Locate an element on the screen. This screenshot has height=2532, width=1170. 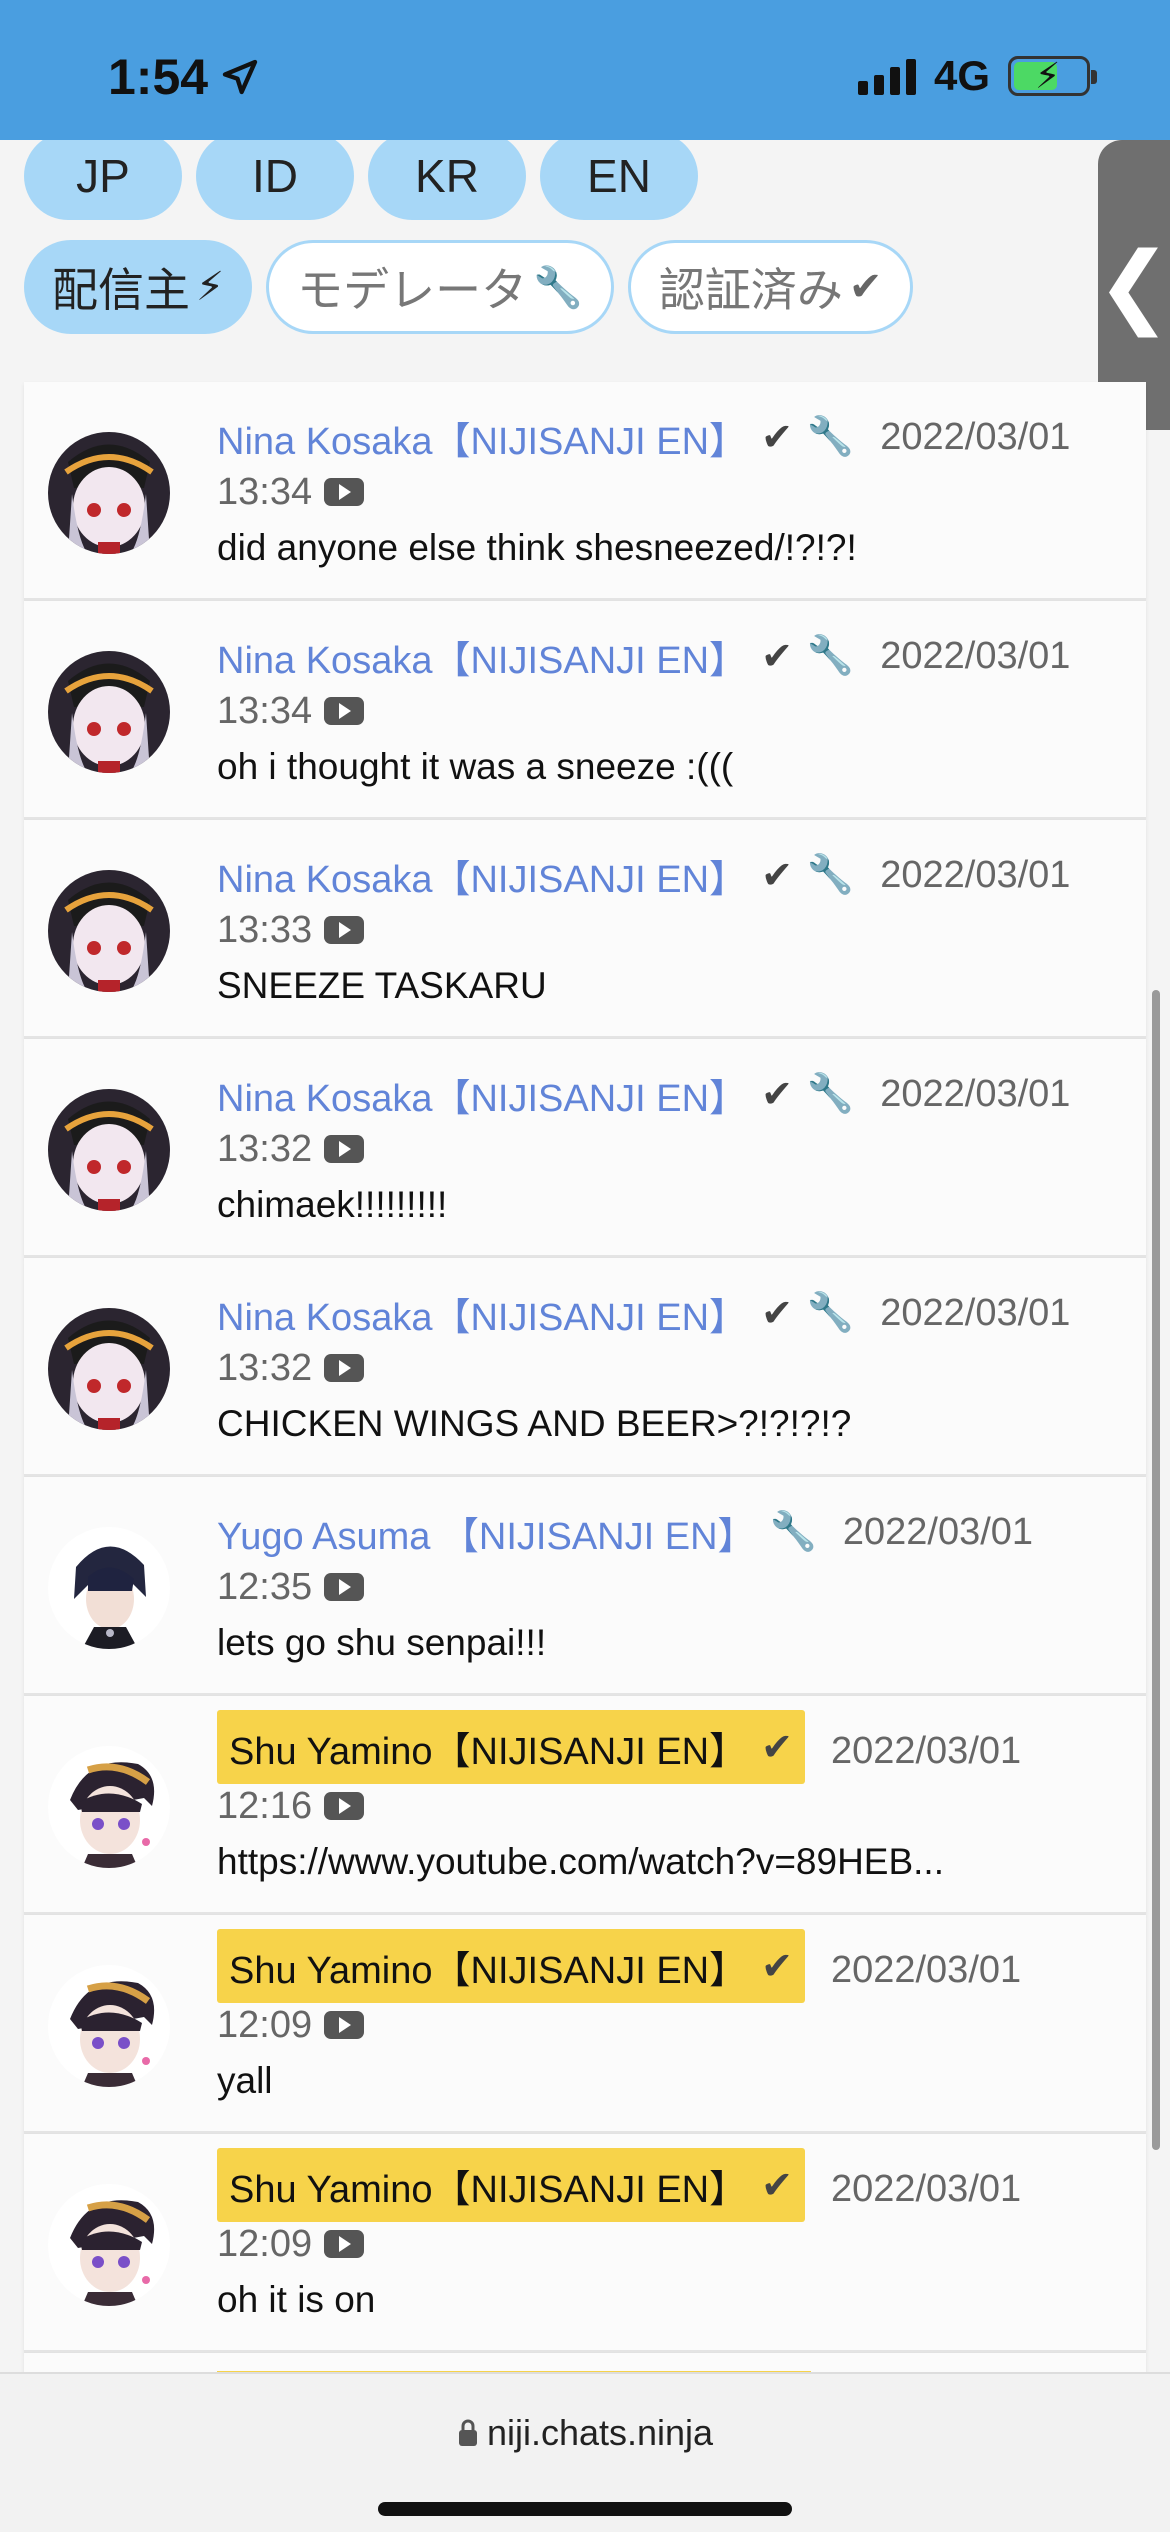
message-text: oh it is on is located at coordinates (296, 2299).